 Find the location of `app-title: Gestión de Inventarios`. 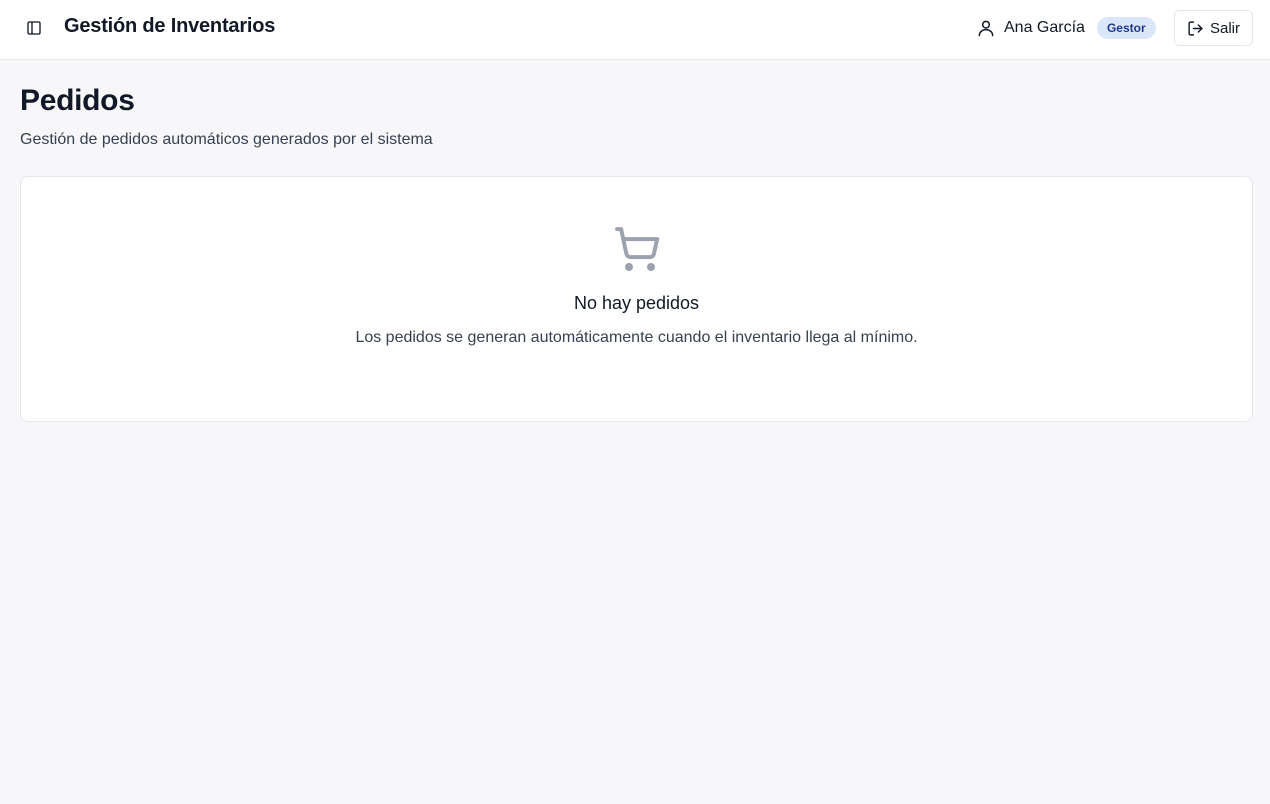

app-title: Gestión de Inventarios is located at coordinates (170, 26).